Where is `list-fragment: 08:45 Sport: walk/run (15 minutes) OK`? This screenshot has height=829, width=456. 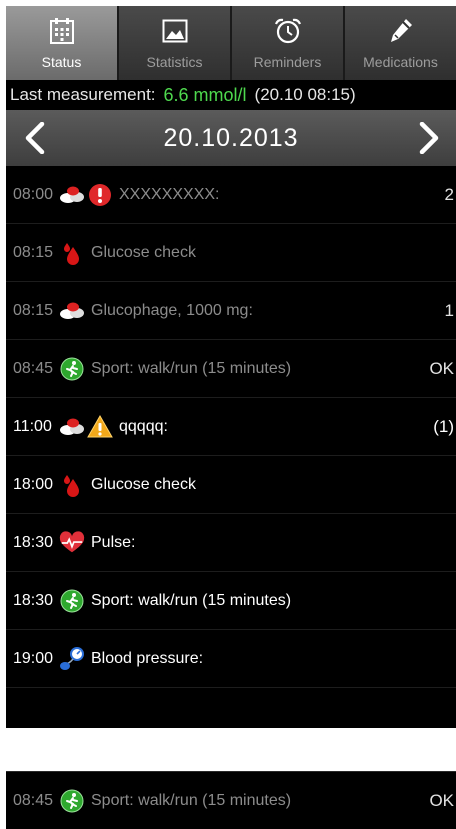 list-fragment: 08:45 Sport: walk/run (15 minutes) OK is located at coordinates (231, 800).